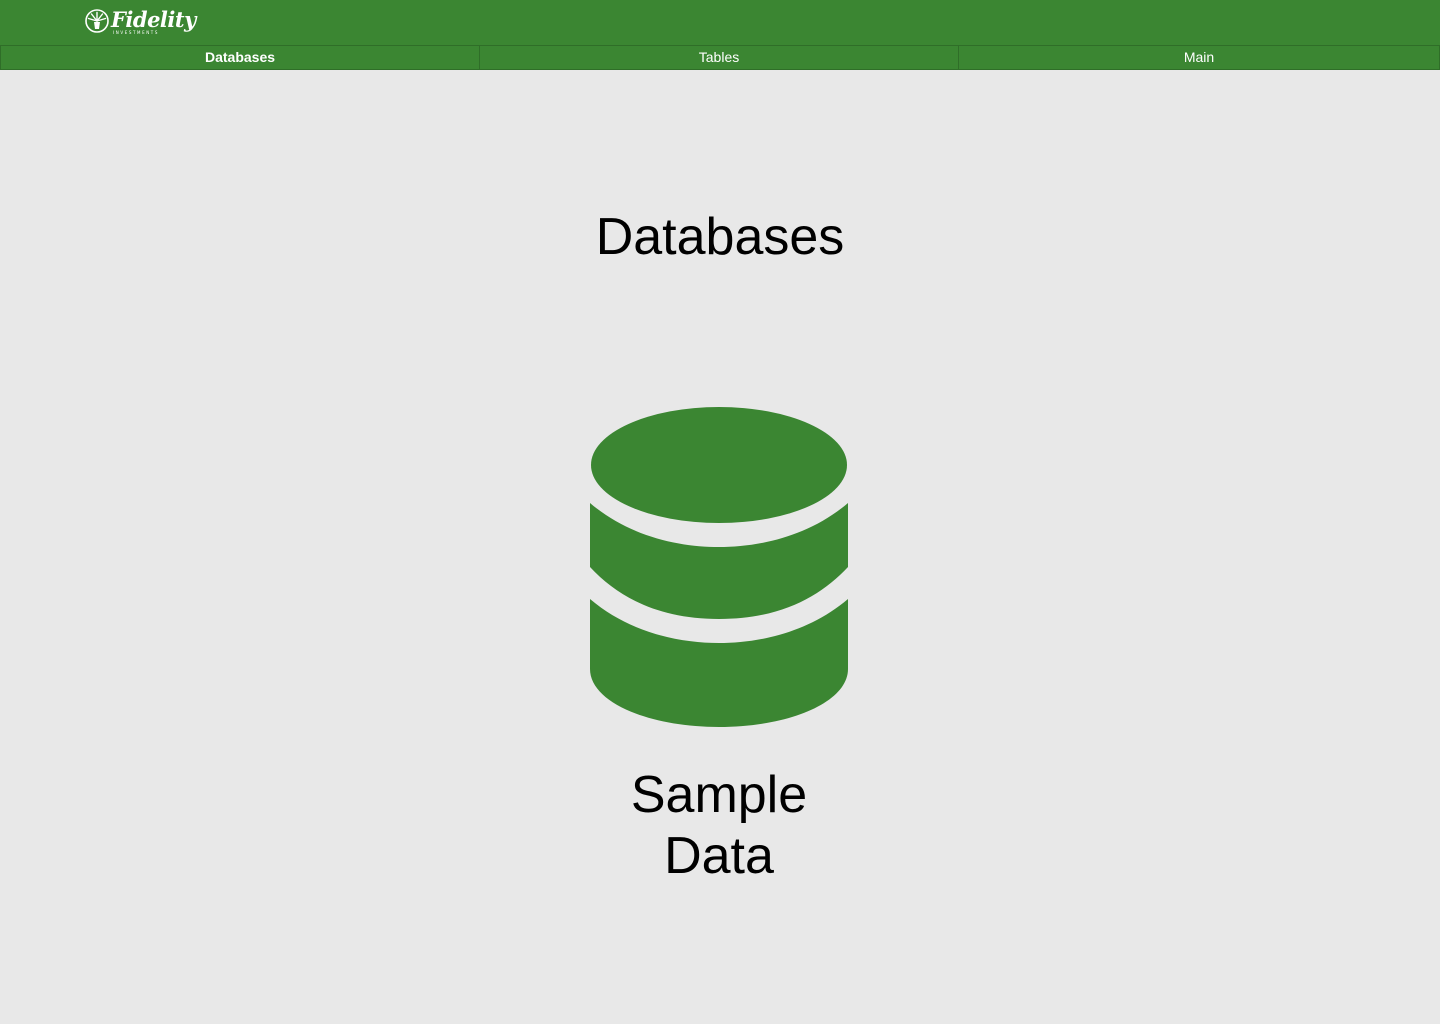 This screenshot has height=1024, width=1440. What do you see at coordinates (719, 465) in the screenshot?
I see `database-icon-top` at bounding box center [719, 465].